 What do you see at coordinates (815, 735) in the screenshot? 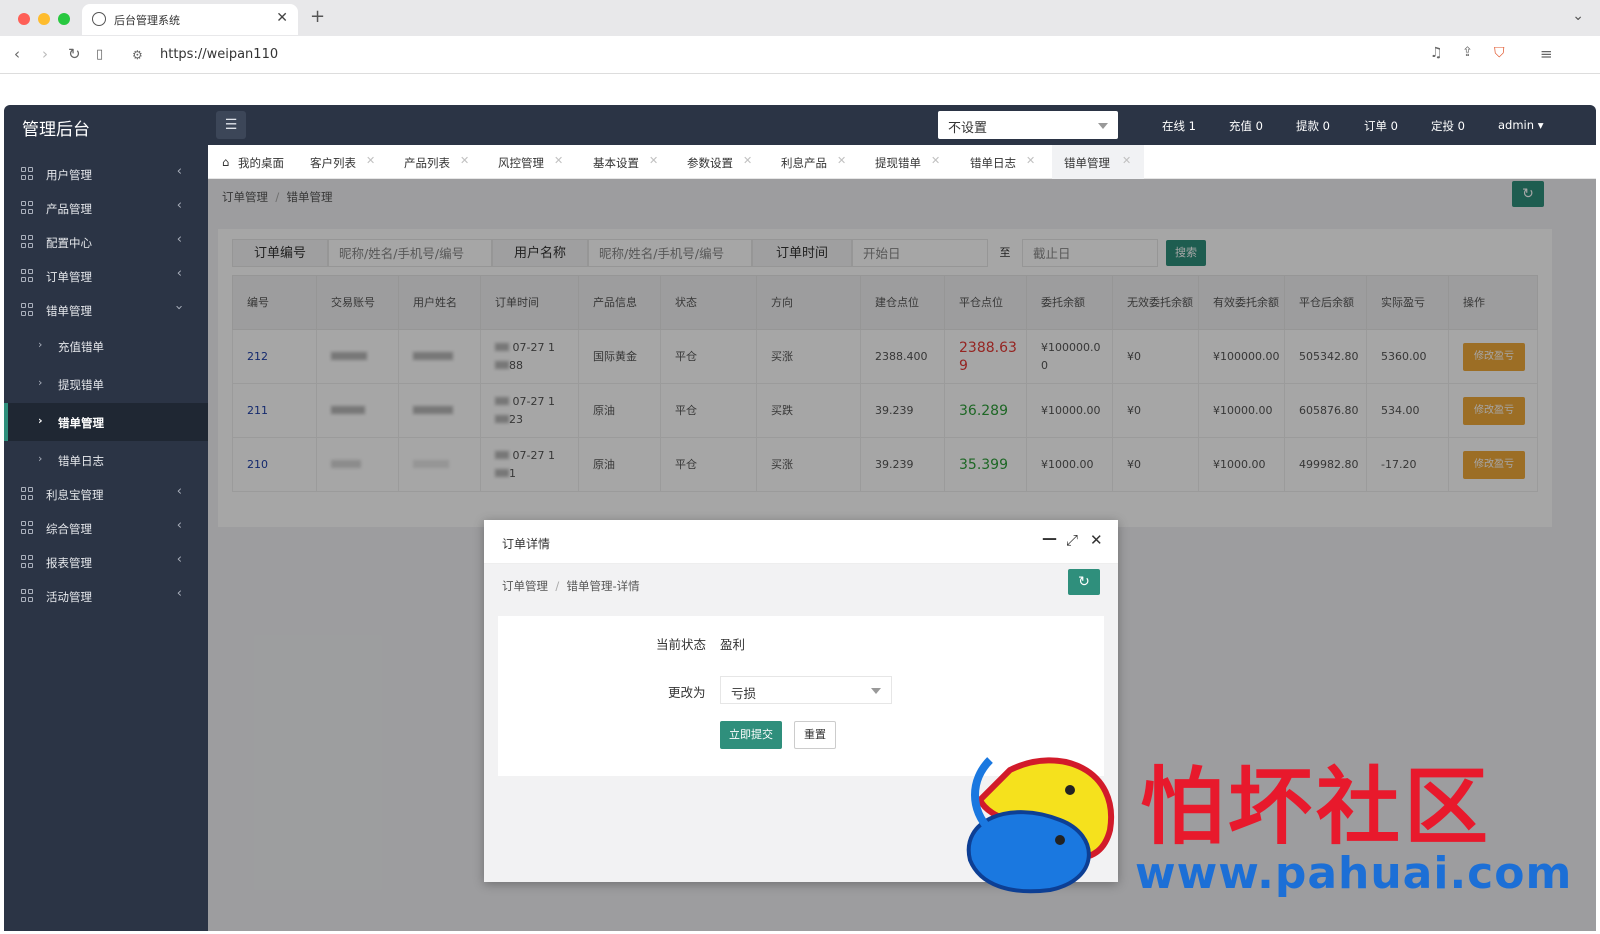
I see `reset-button: 重置` at bounding box center [815, 735].